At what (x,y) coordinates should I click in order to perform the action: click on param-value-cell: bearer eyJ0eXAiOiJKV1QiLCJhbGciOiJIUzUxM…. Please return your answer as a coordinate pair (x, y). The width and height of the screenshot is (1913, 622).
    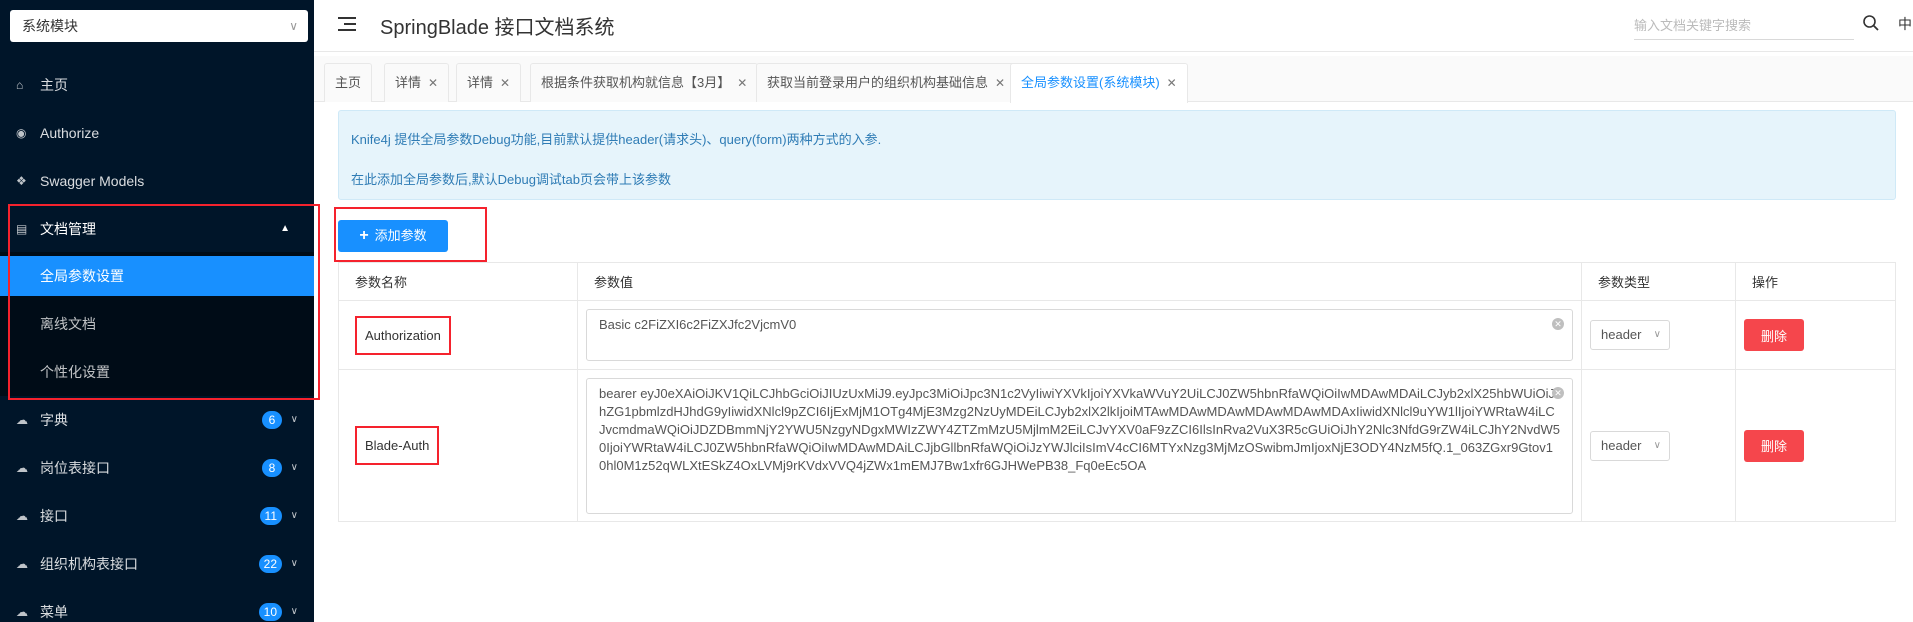
    Looking at the image, I should click on (1079, 445).